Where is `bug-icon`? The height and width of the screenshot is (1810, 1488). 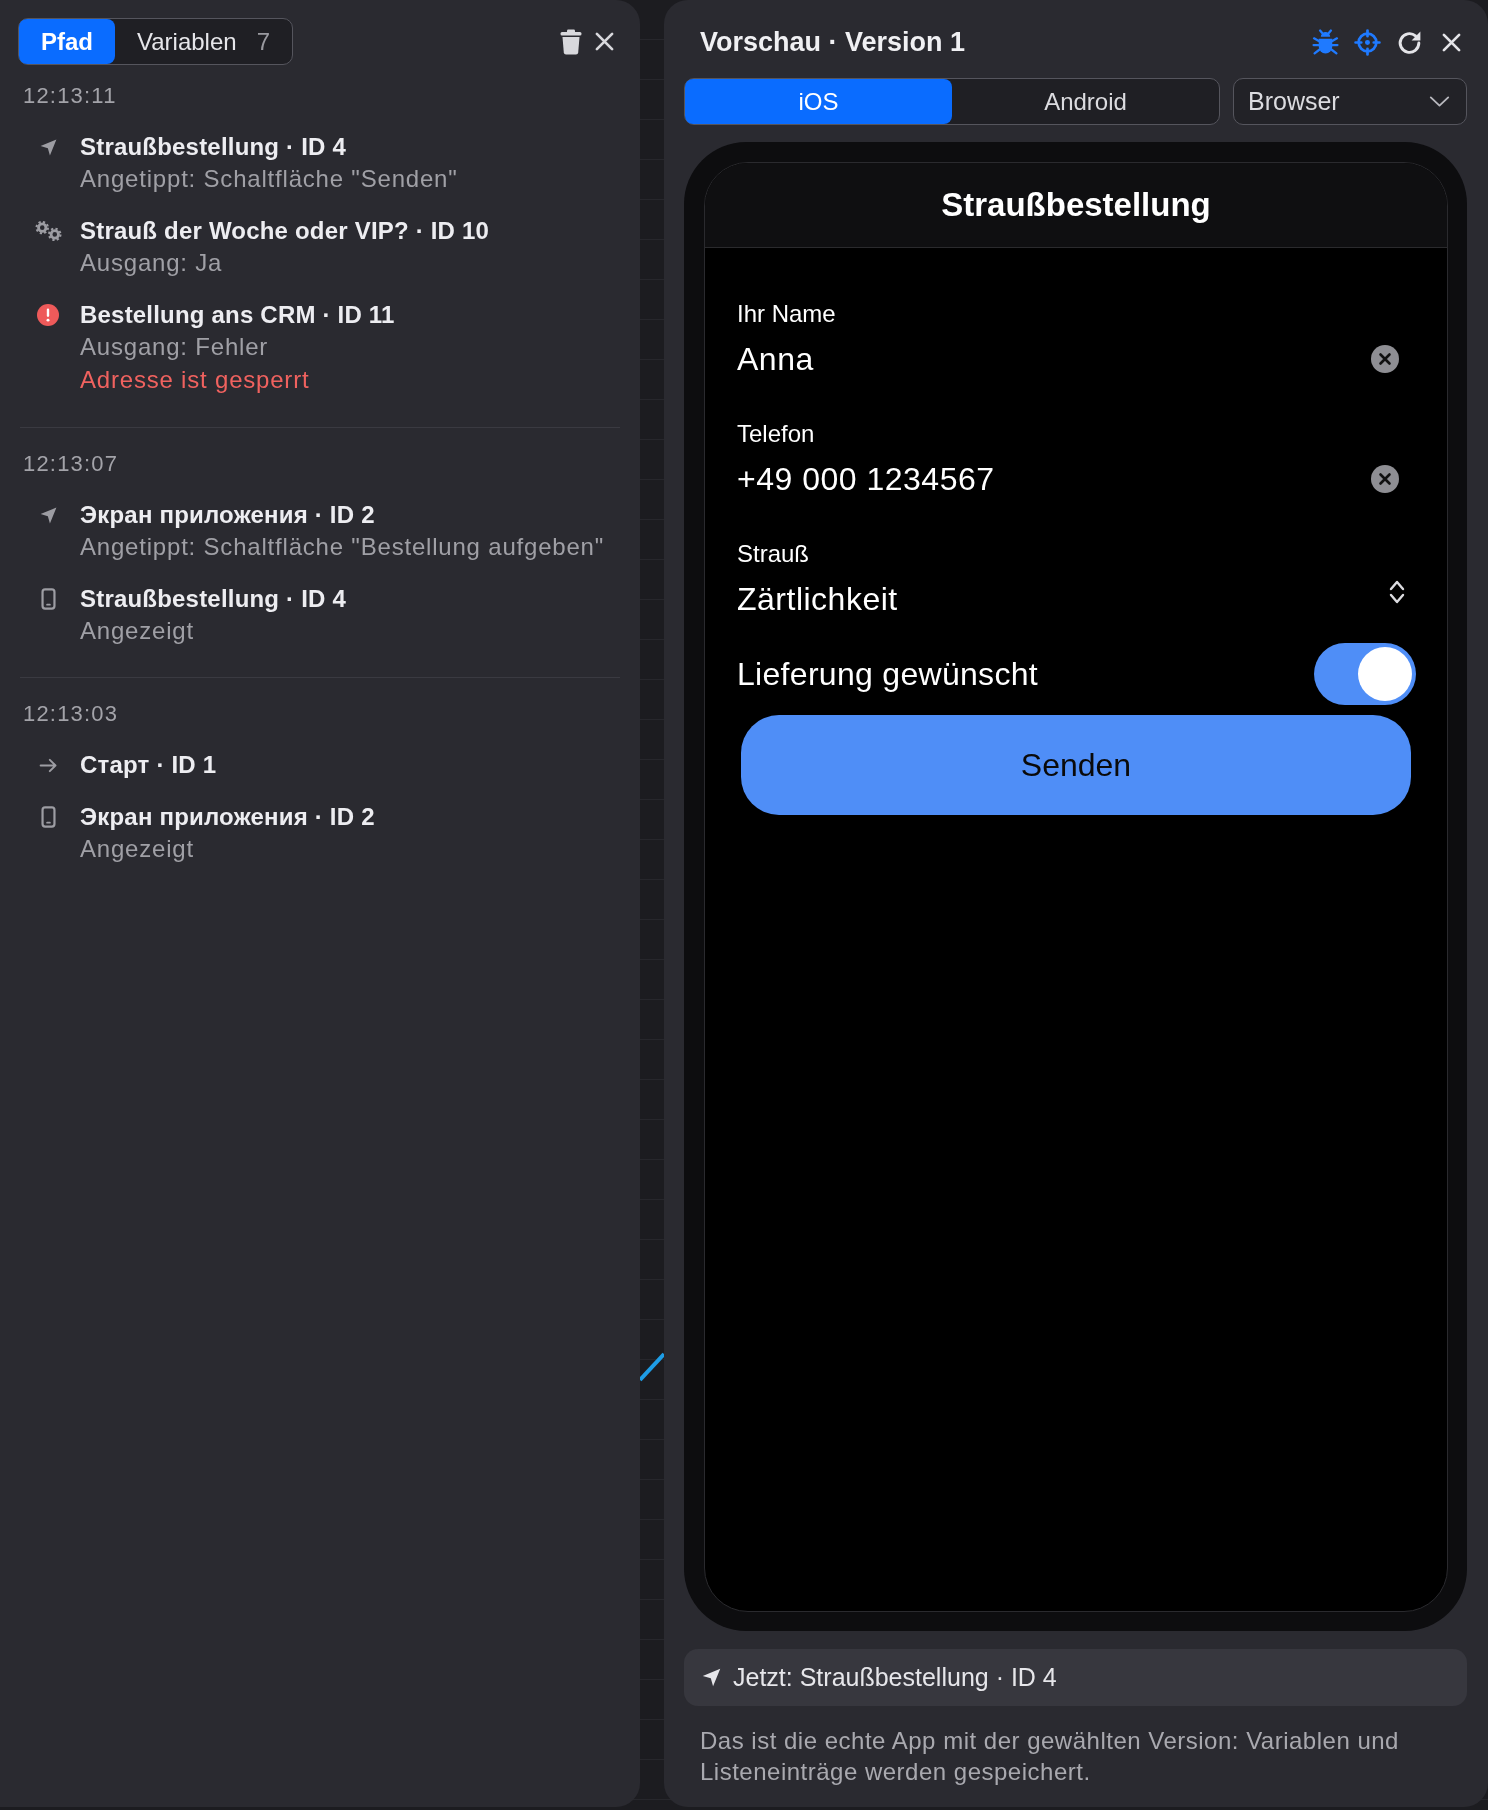 bug-icon is located at coordinates (1325, 42).